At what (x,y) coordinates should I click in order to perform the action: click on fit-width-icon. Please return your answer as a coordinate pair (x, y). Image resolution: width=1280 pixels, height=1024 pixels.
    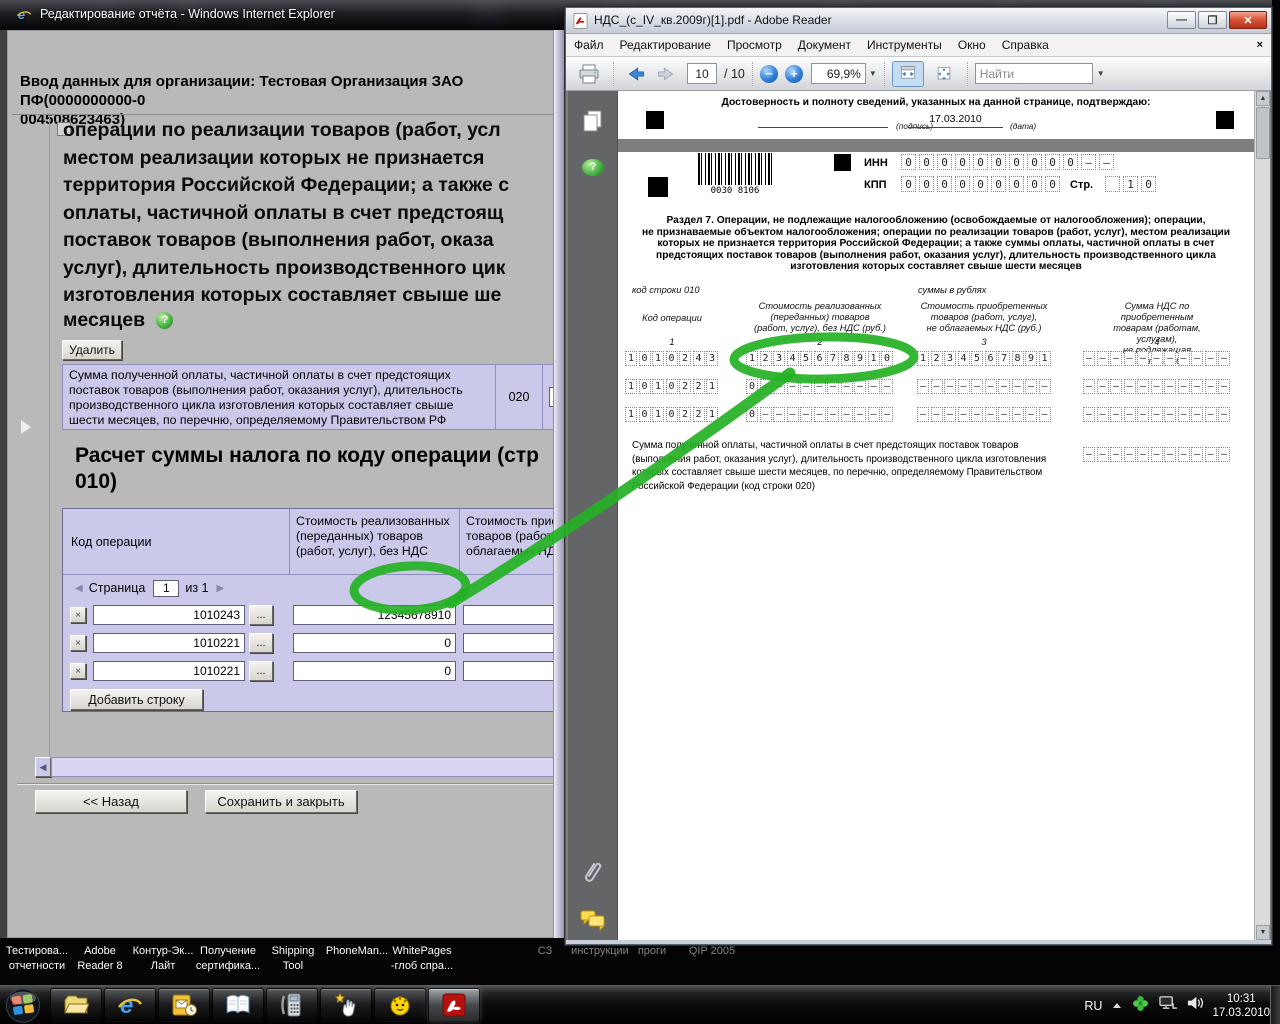
    Looking at the image, I should click on (907, 73).